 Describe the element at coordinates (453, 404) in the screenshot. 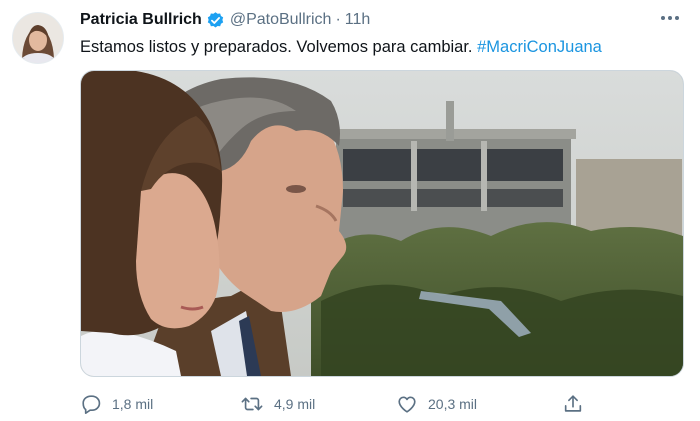

I see `like-count: 20,3 mil` at that location.